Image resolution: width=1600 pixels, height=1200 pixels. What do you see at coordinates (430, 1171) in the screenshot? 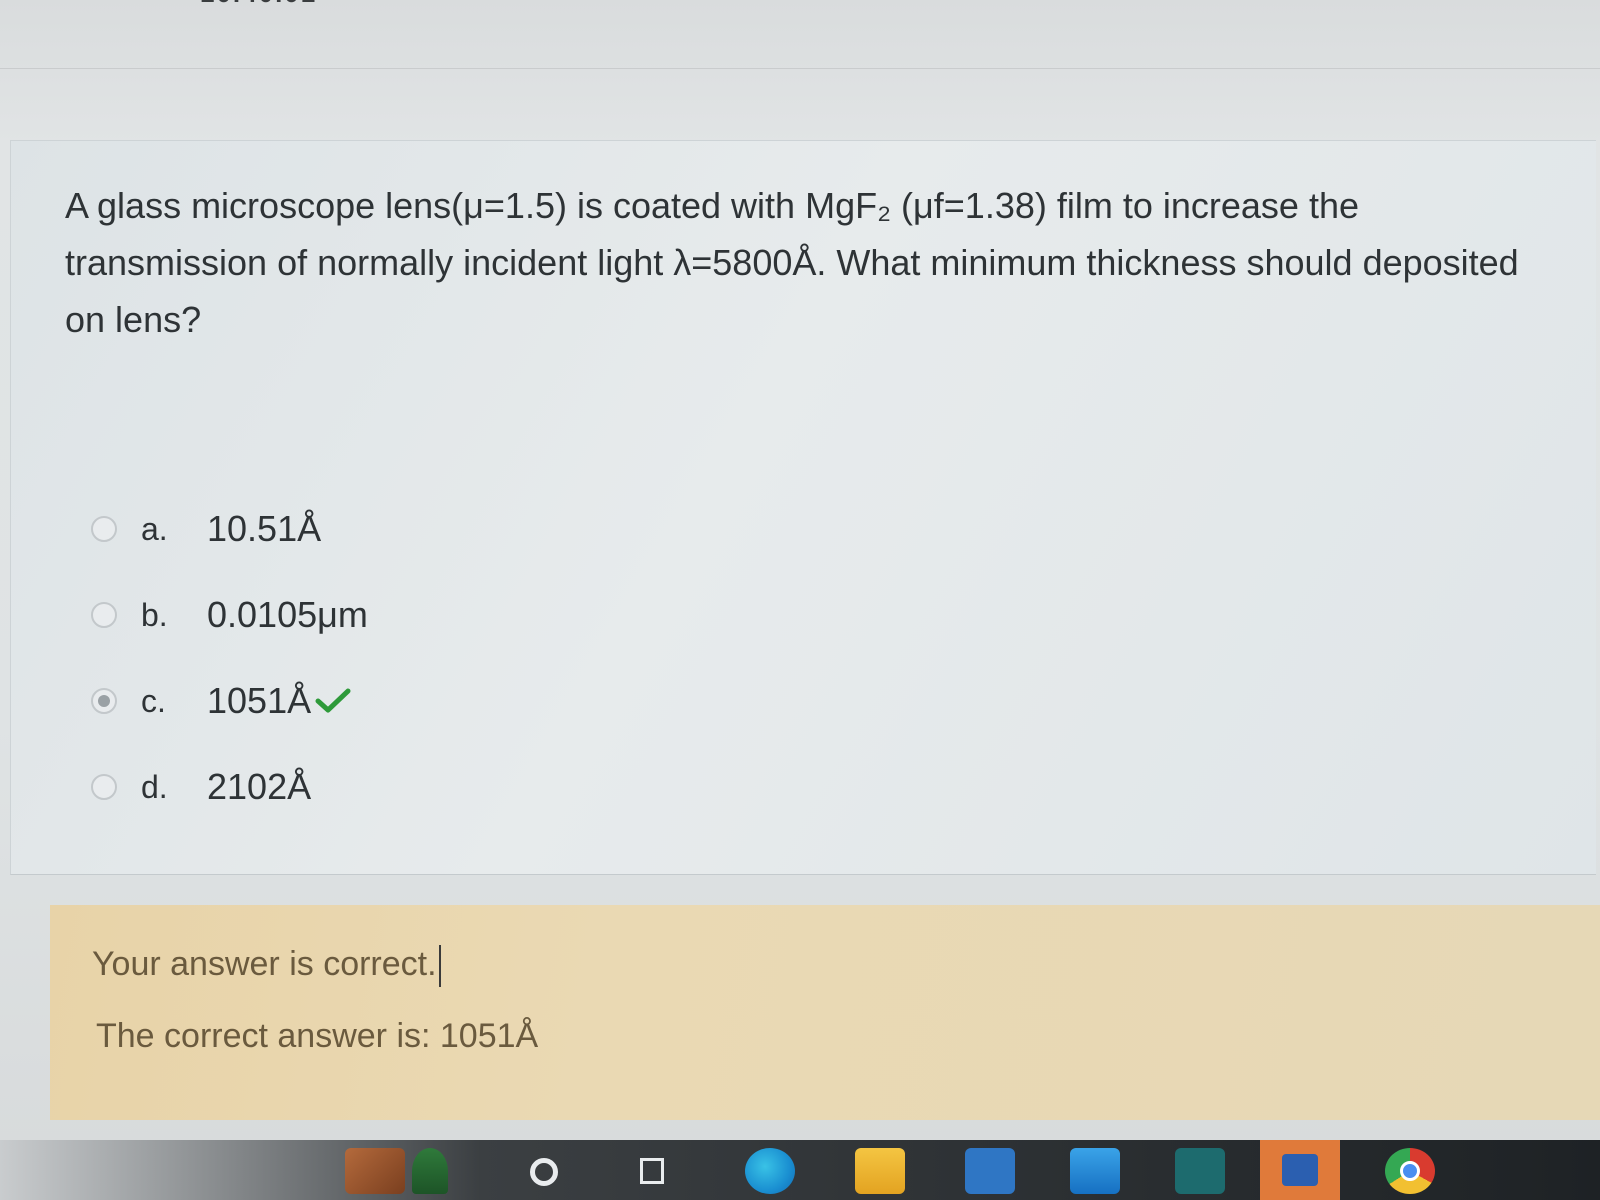
I see `christmas-tree-icon` at bounding box center [430, 1171].